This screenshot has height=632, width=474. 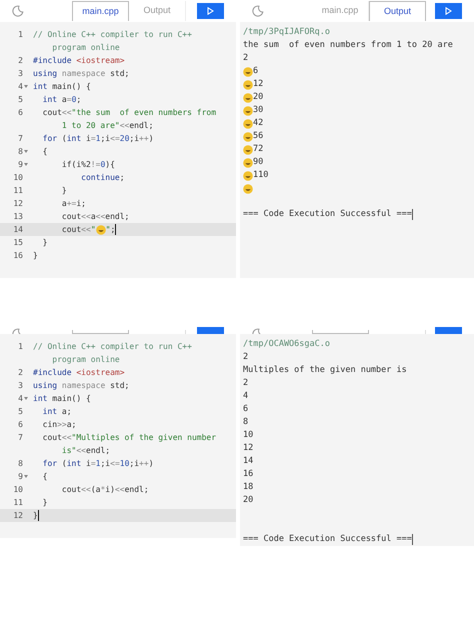 I want to click on output-line: 2, so click(x=245, y=58).